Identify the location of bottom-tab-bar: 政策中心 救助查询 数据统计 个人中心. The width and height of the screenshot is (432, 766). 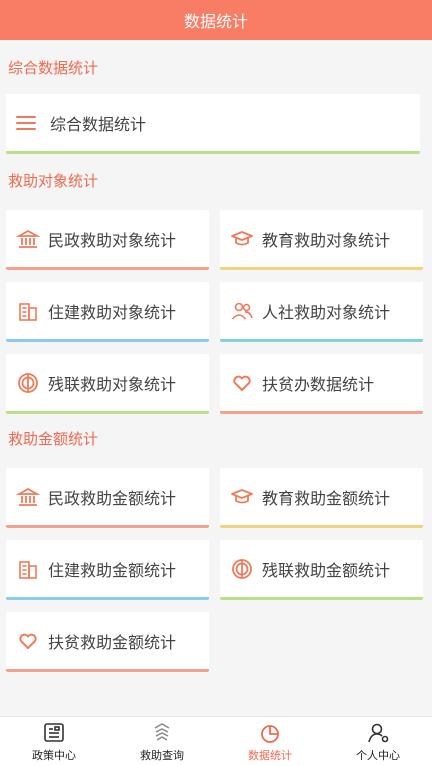
(216, 741).